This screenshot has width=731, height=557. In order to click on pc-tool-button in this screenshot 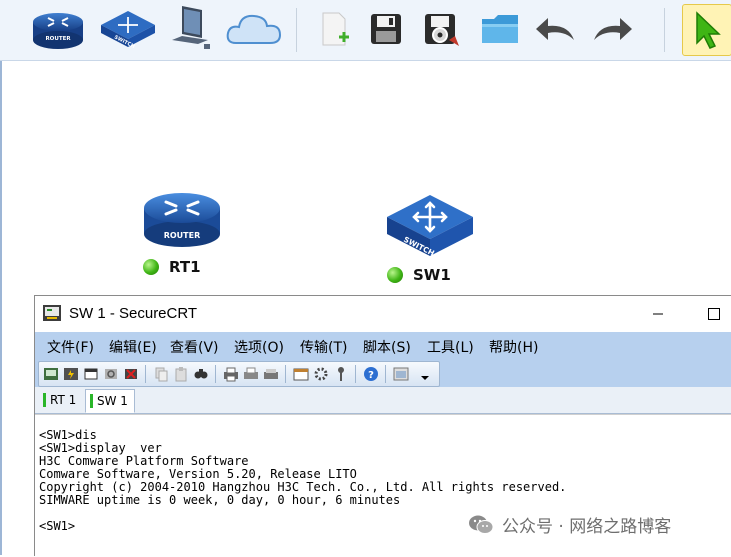, I will do `click(190, 29)`.